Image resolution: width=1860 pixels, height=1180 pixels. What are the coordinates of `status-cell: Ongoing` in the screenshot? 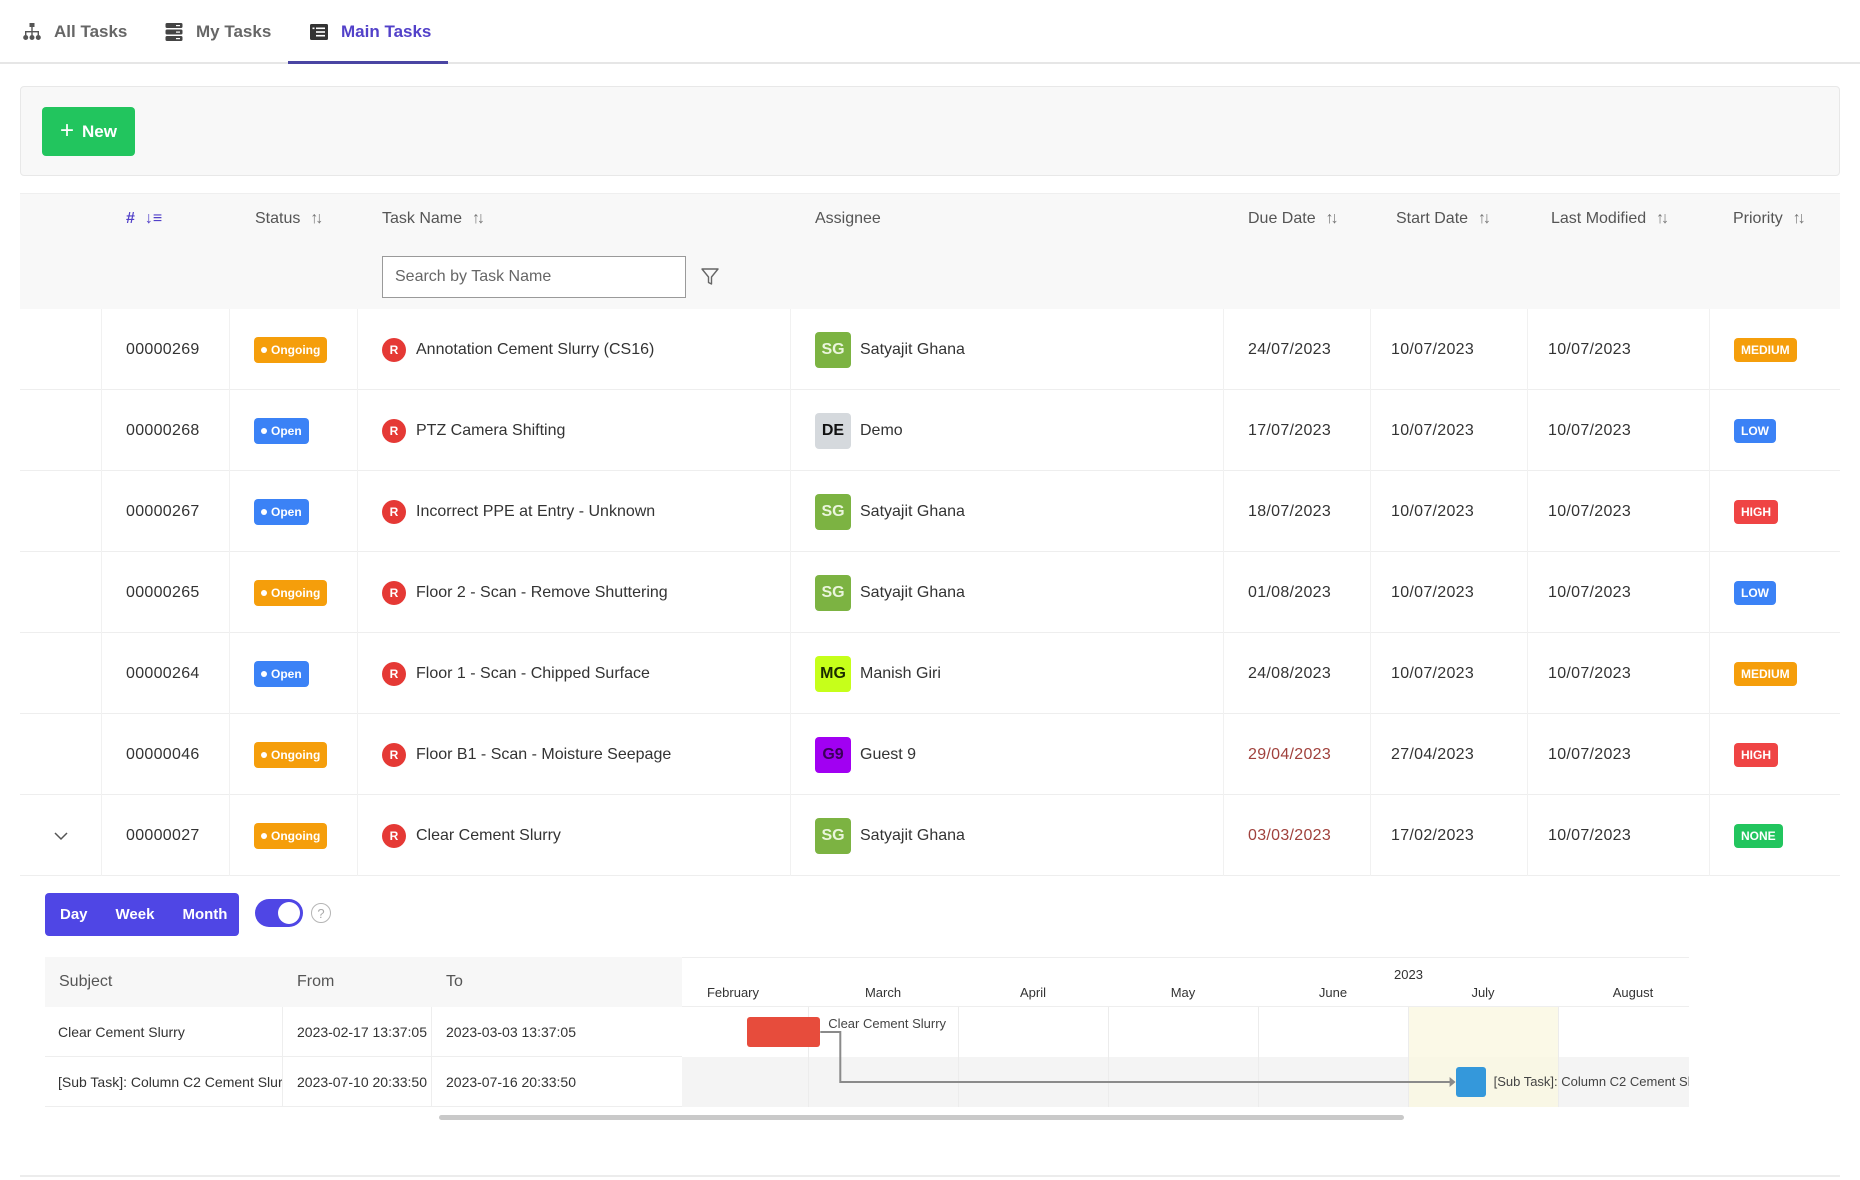 It's located at (294, 592).